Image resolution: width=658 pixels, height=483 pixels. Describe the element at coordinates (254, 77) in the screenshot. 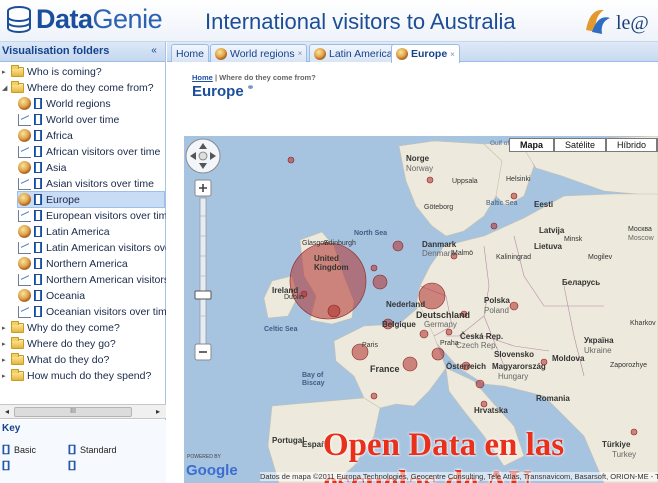

I see `breadcrumb: Home | Where do they come from?` at that location.